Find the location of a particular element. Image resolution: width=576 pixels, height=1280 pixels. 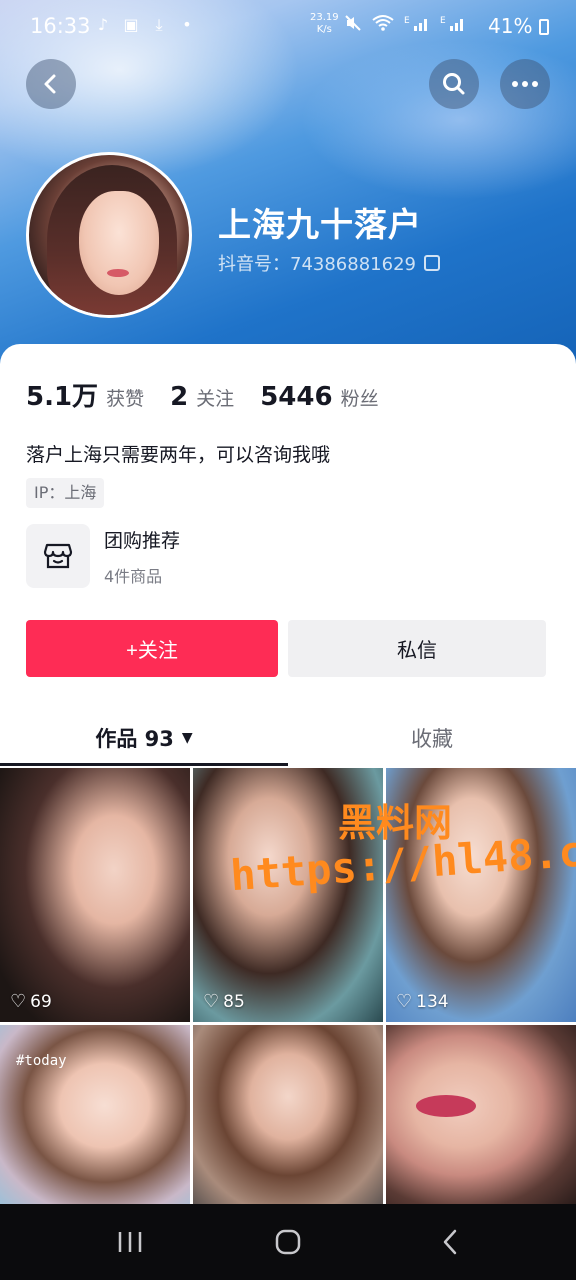

recent-apps-icon is located at coordinates (130, 1242).